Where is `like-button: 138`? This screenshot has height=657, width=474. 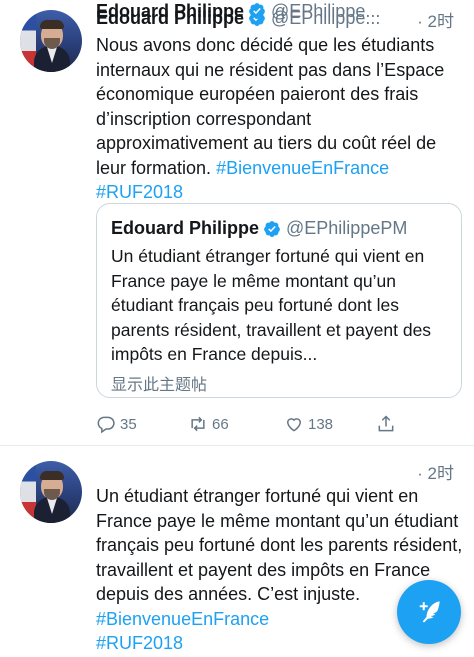 like-button: 138 is located at coordinates (308, 424).